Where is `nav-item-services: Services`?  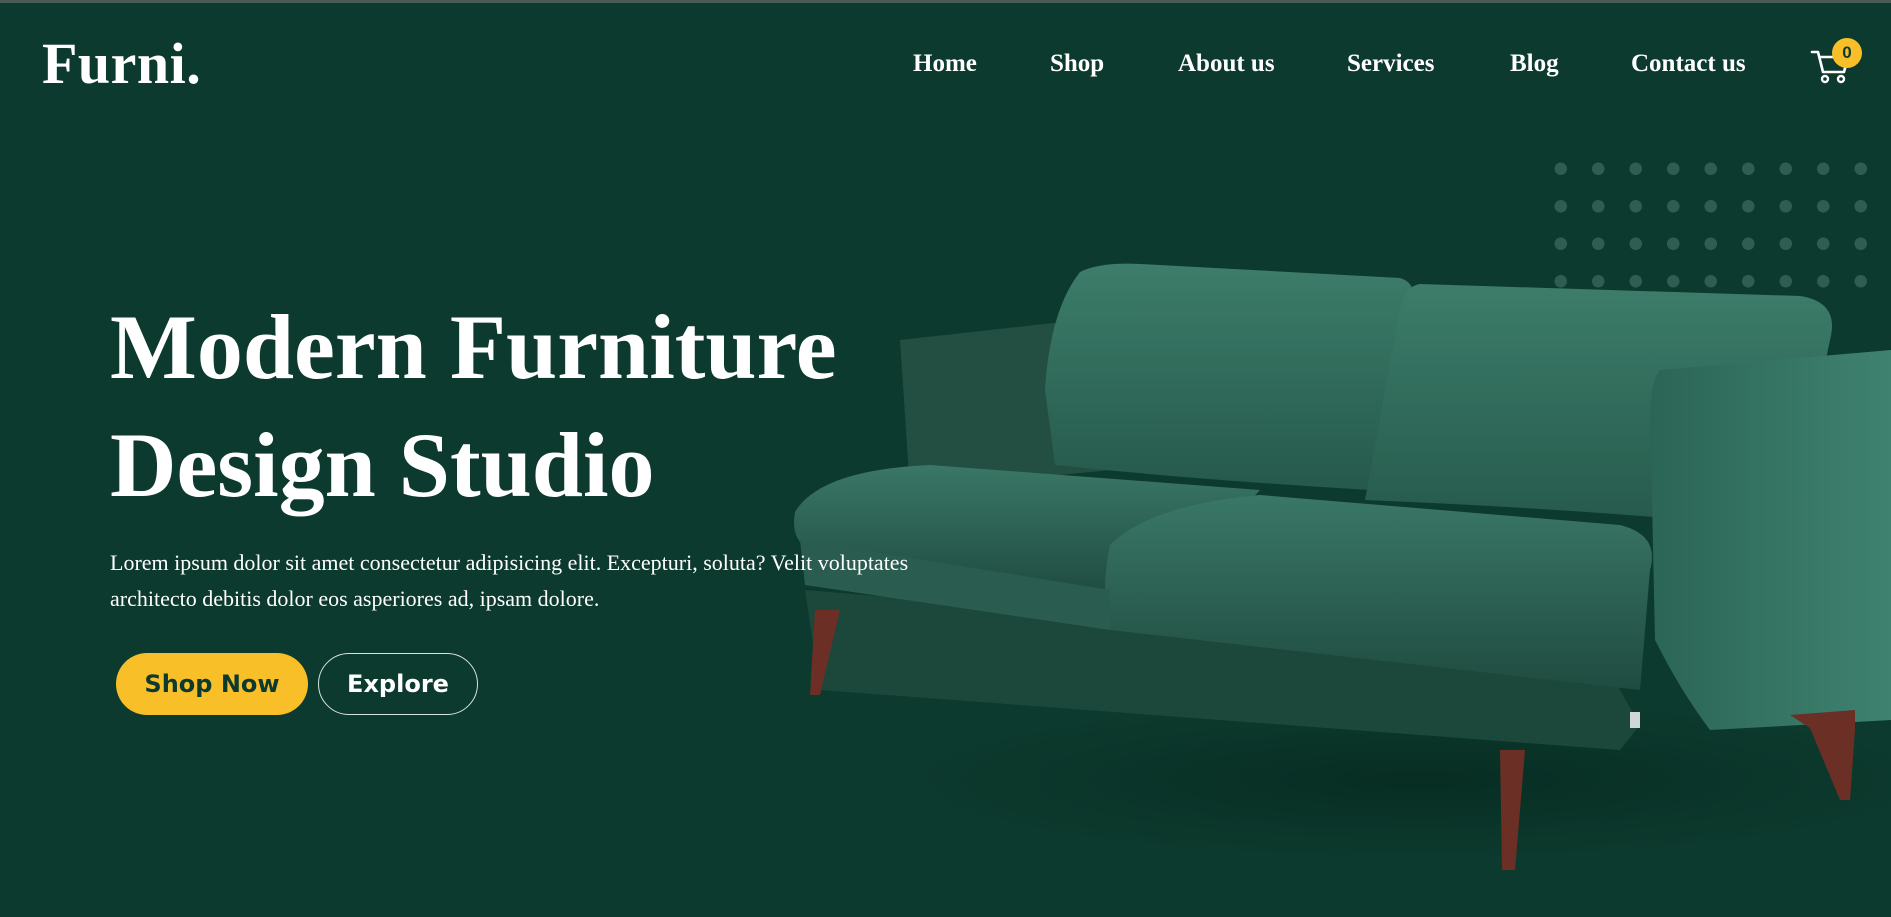
nav-item-services: Services is located at coordinates (1390, 64).